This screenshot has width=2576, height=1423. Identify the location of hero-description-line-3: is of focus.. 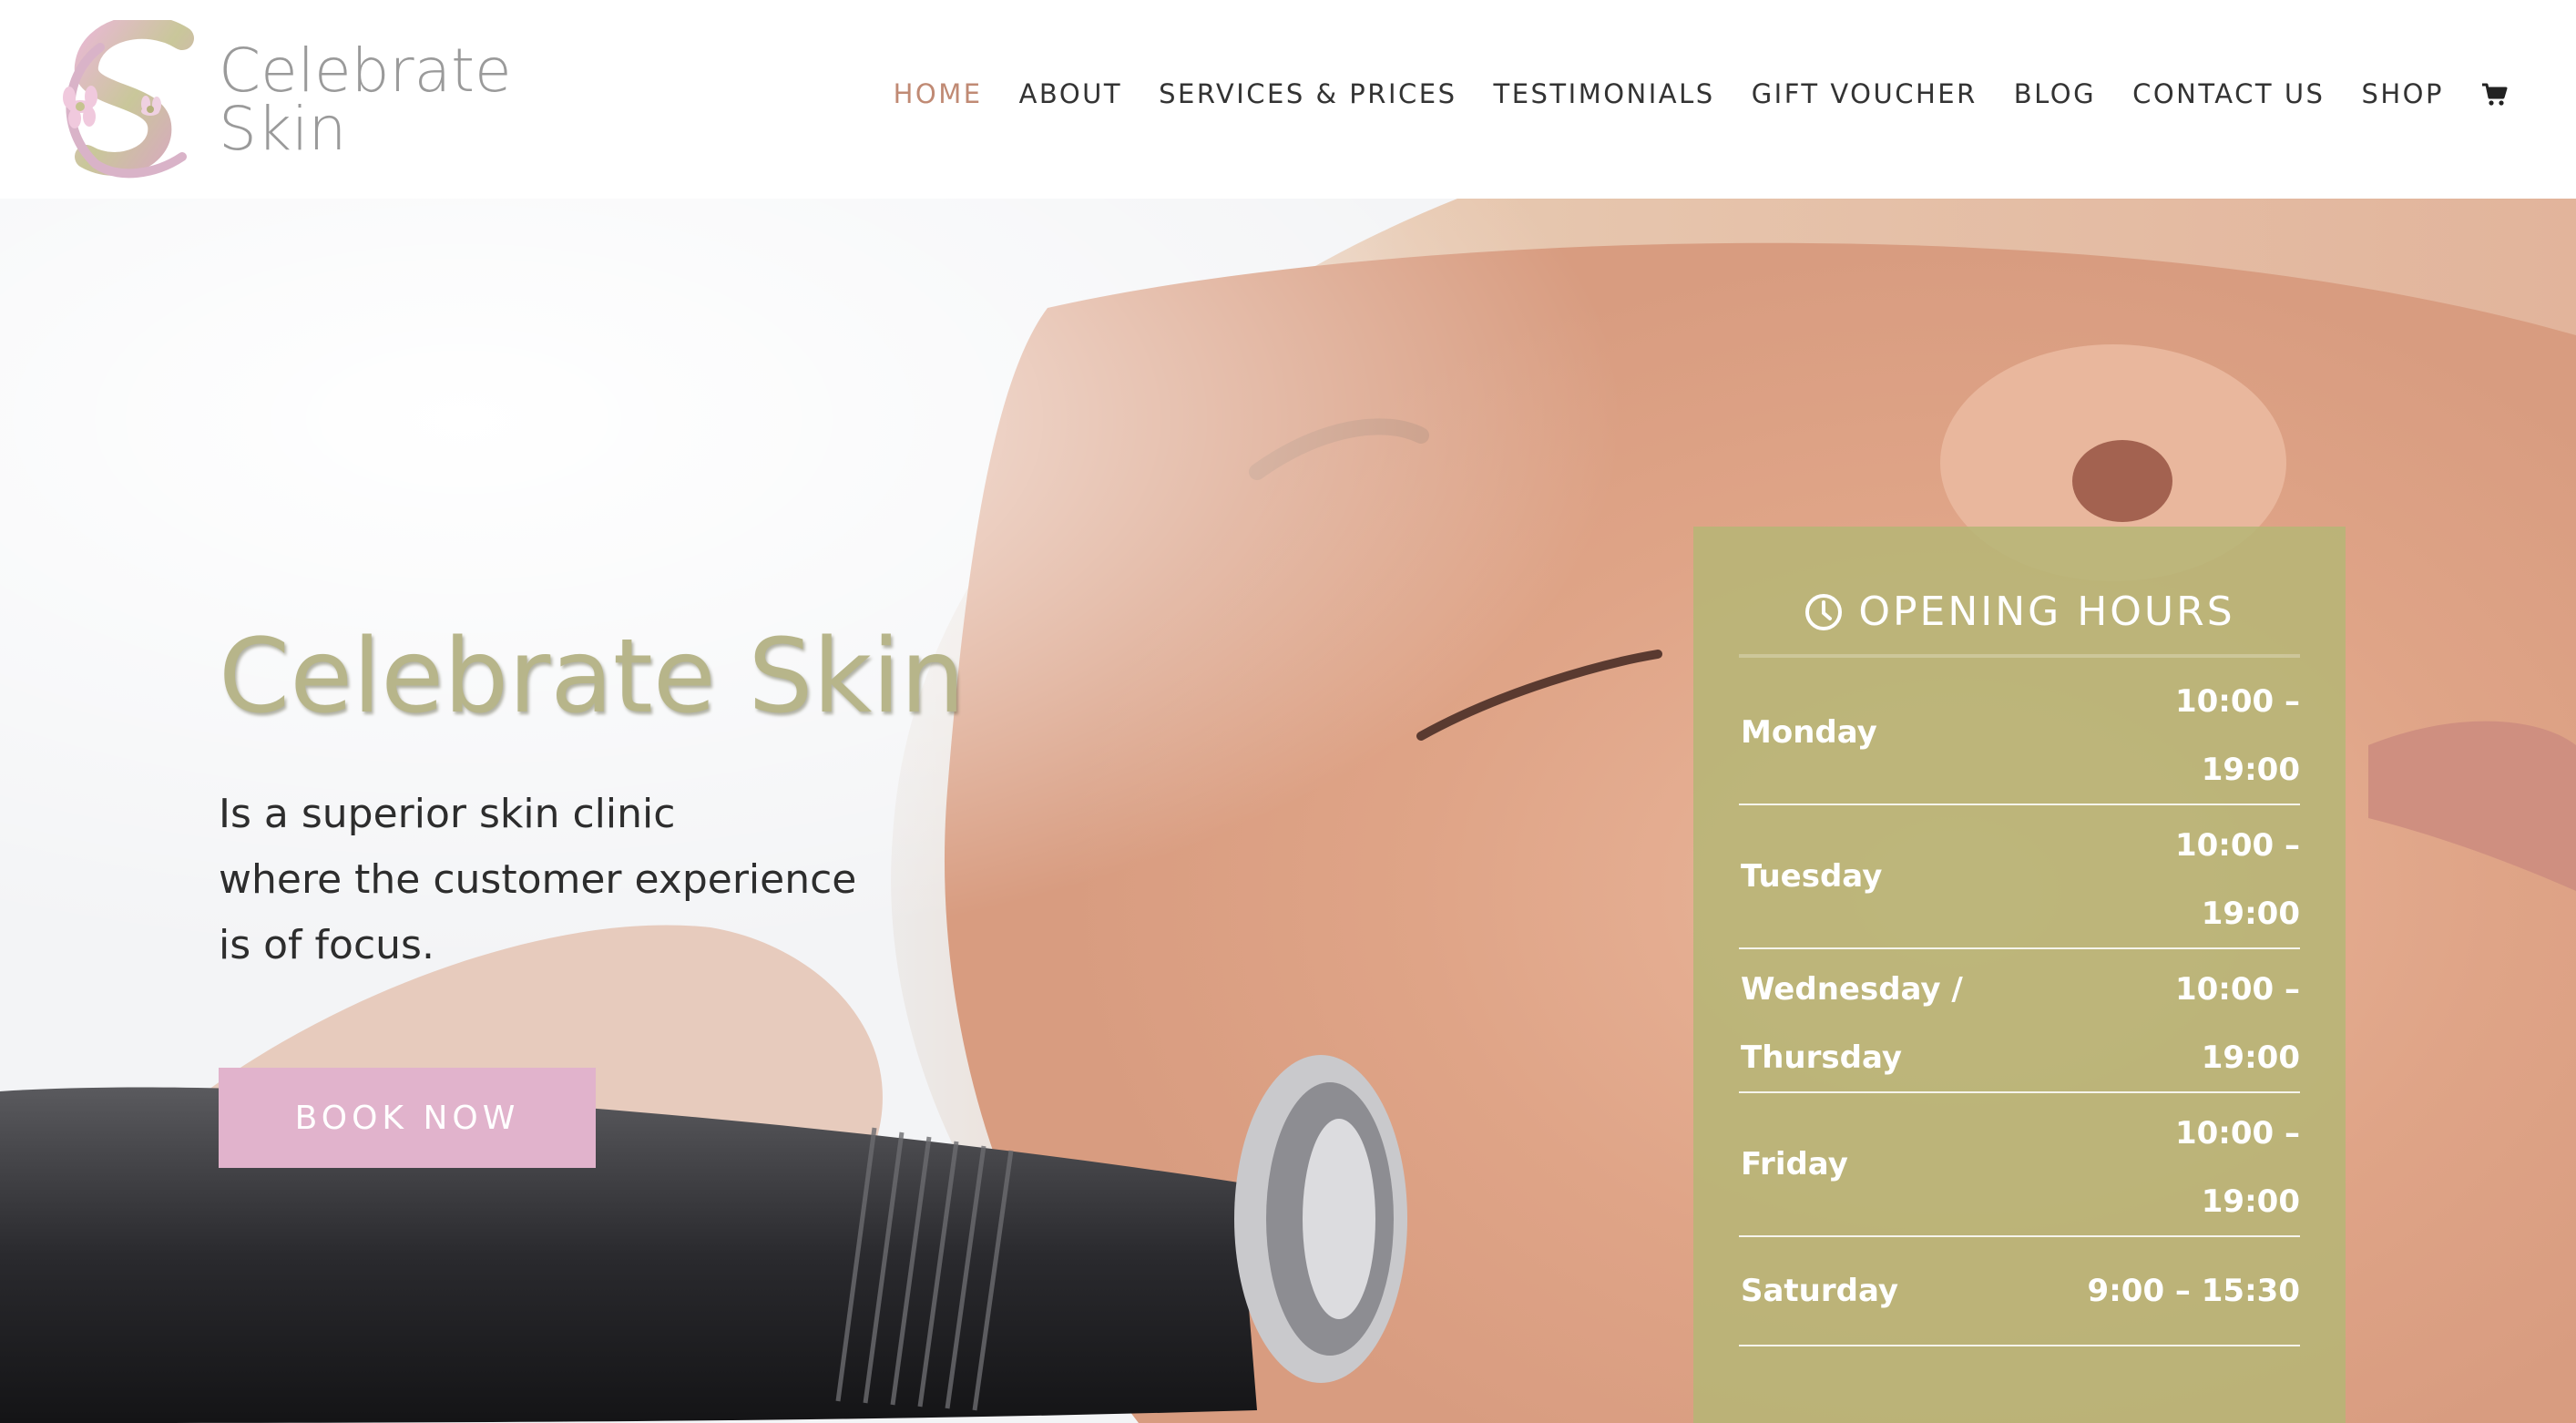
(327, 945).